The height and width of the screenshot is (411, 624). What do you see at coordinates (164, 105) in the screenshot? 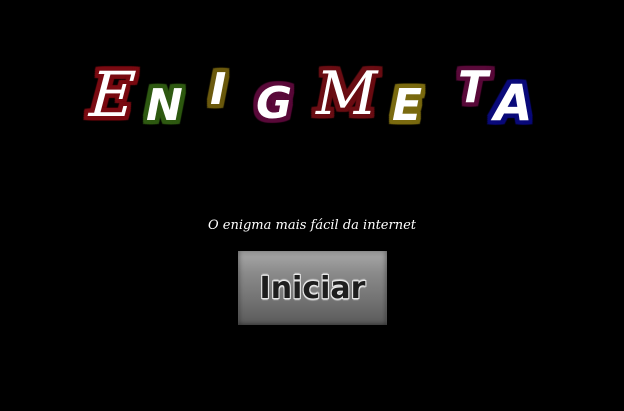
I see `logo-letter-n: N` at bounding box center [164, 105].